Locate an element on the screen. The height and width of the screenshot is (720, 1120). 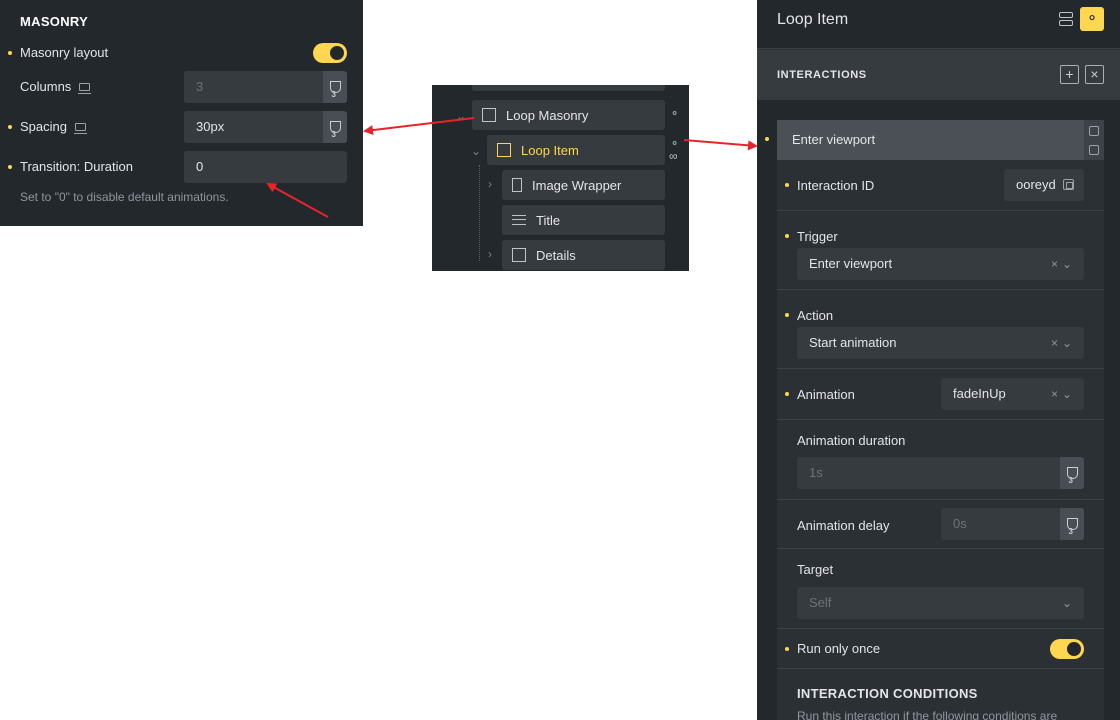
columns-label: Columns is located at coordinates (56, 86).